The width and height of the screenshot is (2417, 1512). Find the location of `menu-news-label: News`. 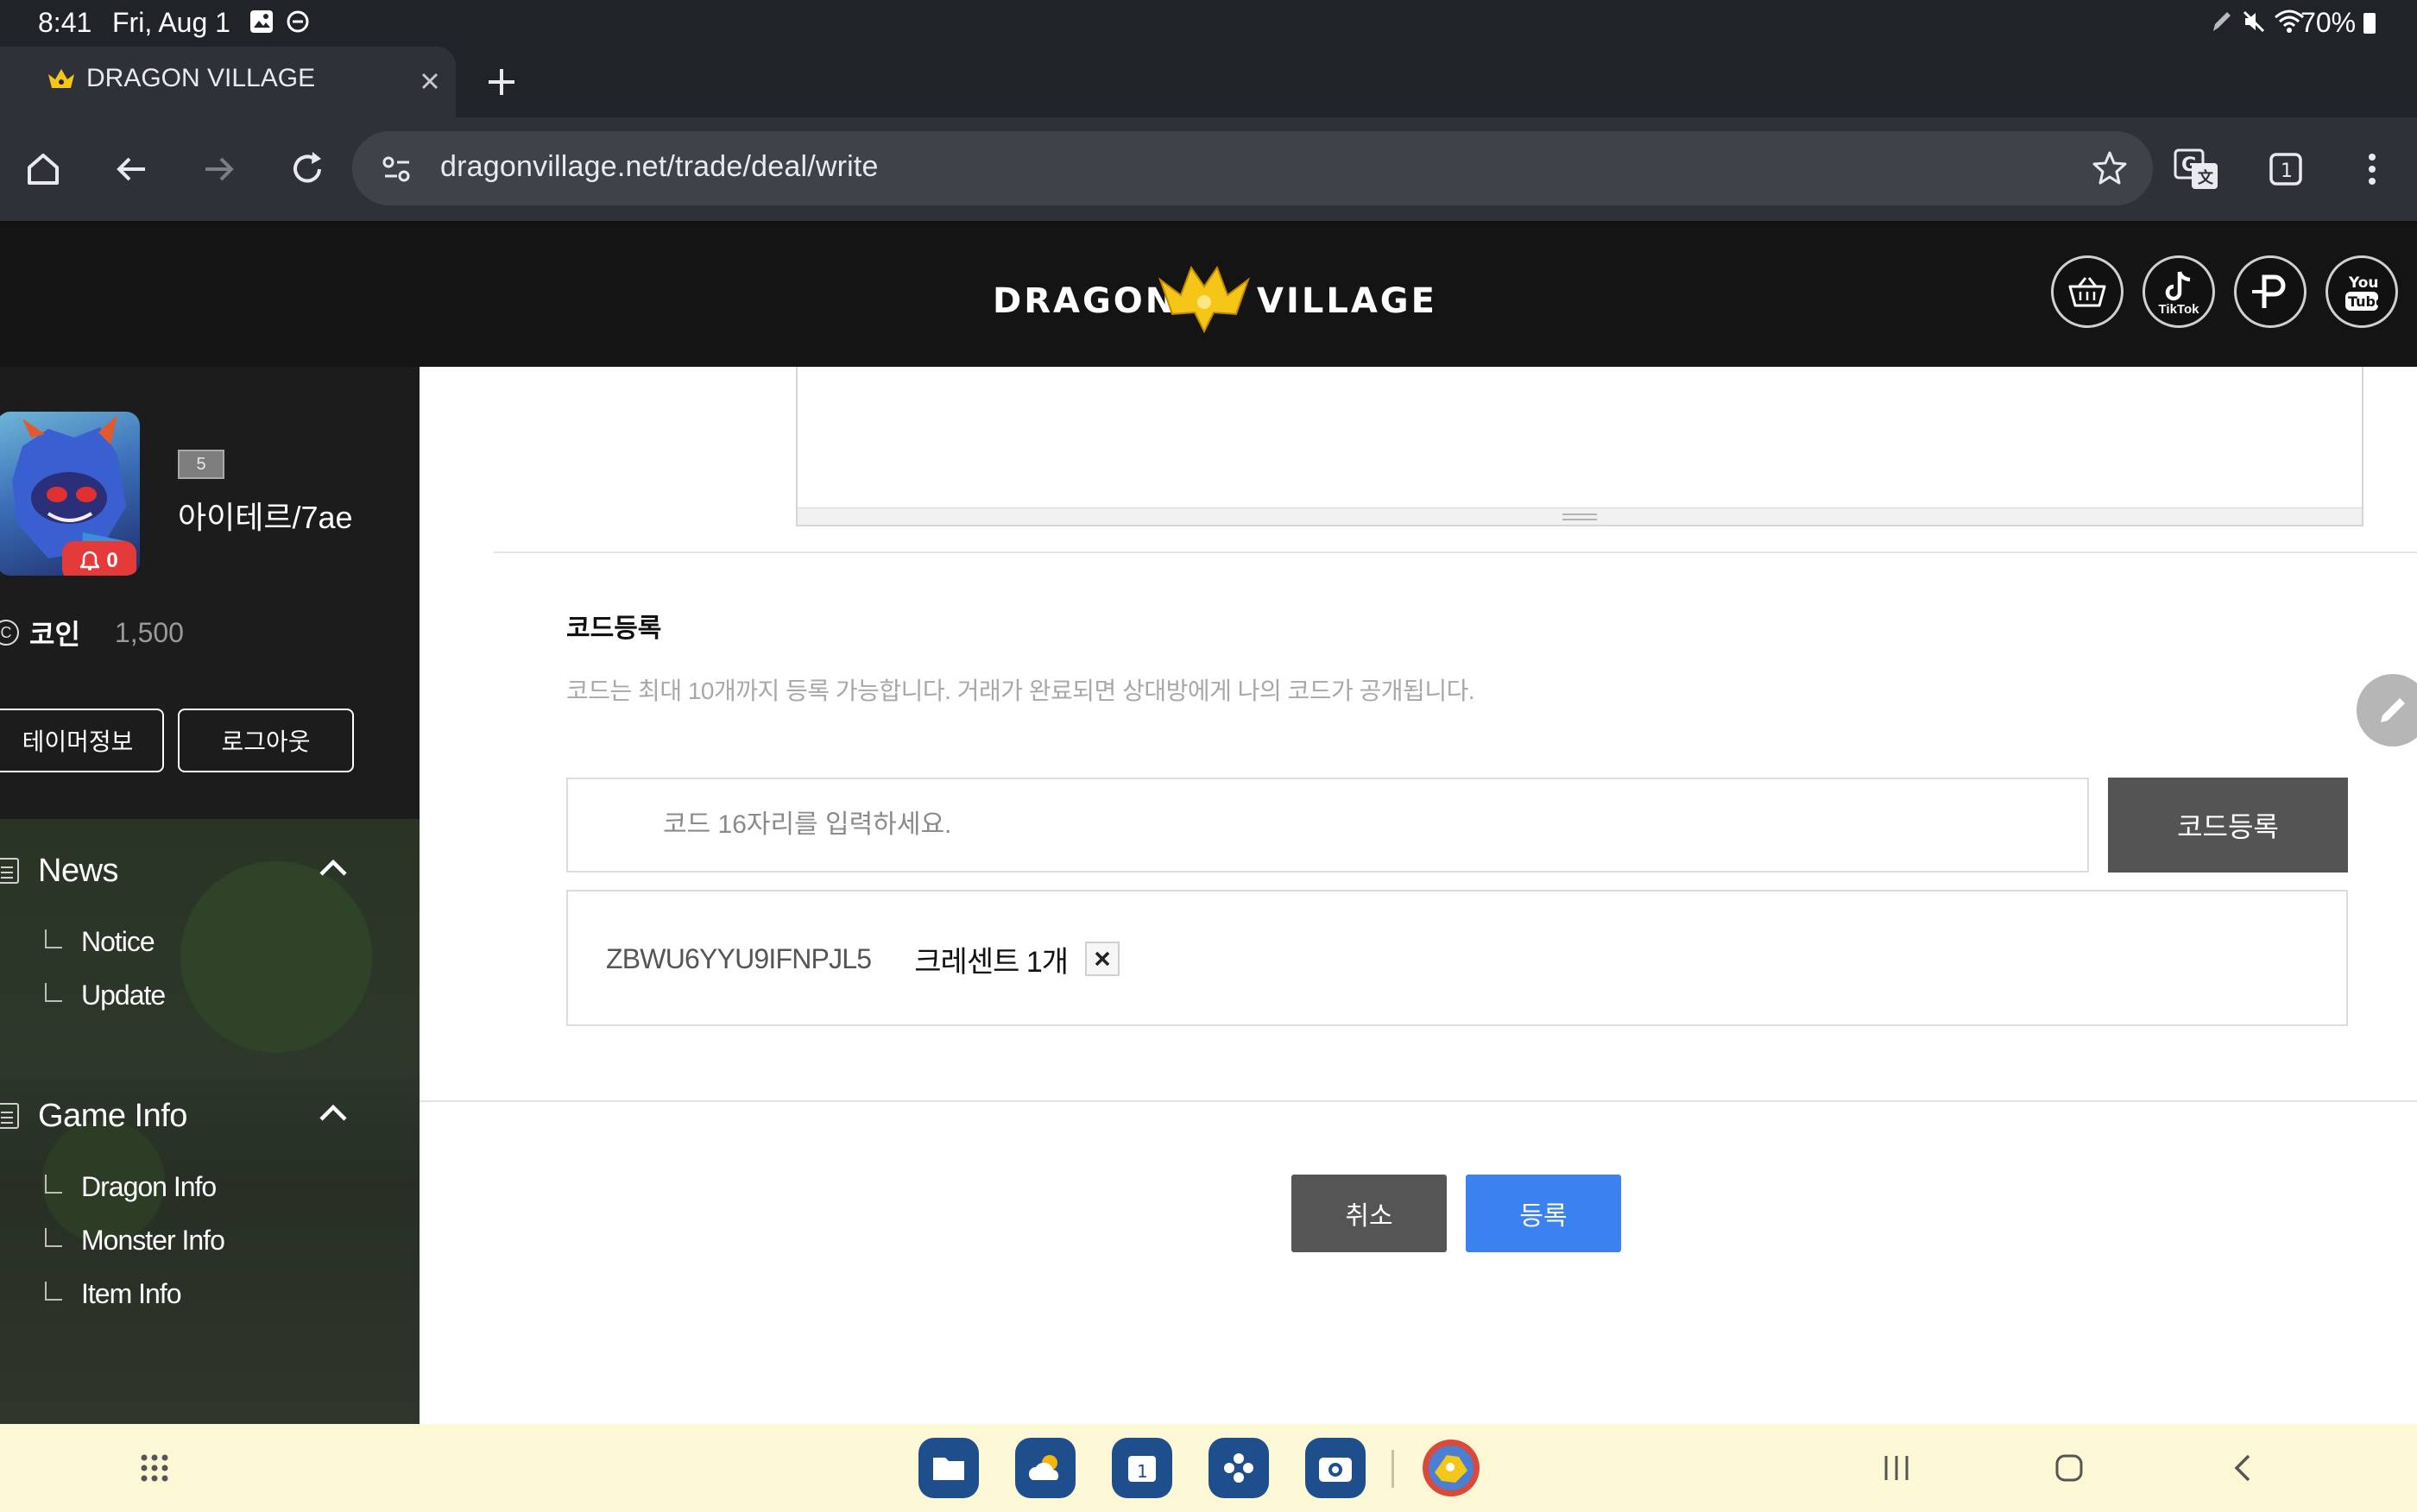

menu-news-label: News is located at coordinates (78, 871).